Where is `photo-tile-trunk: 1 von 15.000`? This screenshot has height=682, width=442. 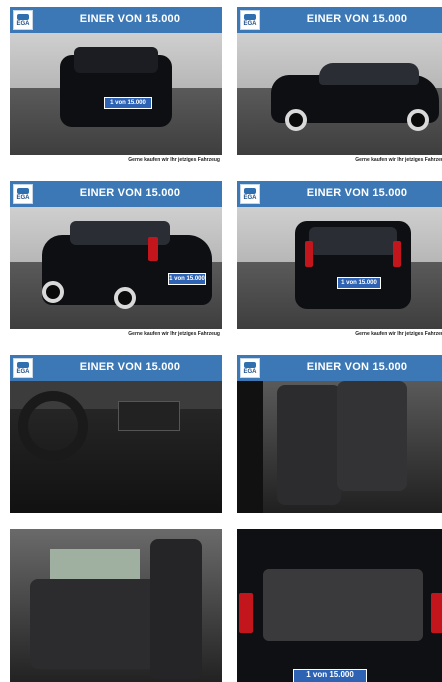
photo-tile-trunk: 1 von 15.000 is located at coordinates (339, 605).